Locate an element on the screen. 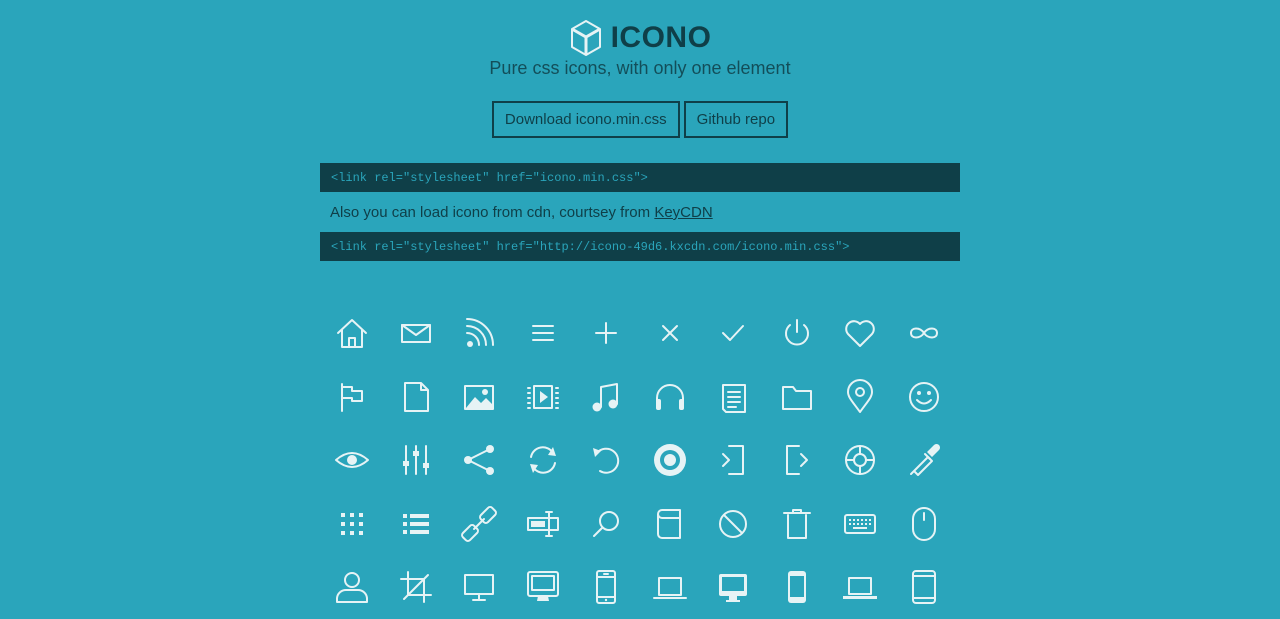 The height and width of the screenshot is (619, 1280). music-icon is located at coordinates (605, 396).